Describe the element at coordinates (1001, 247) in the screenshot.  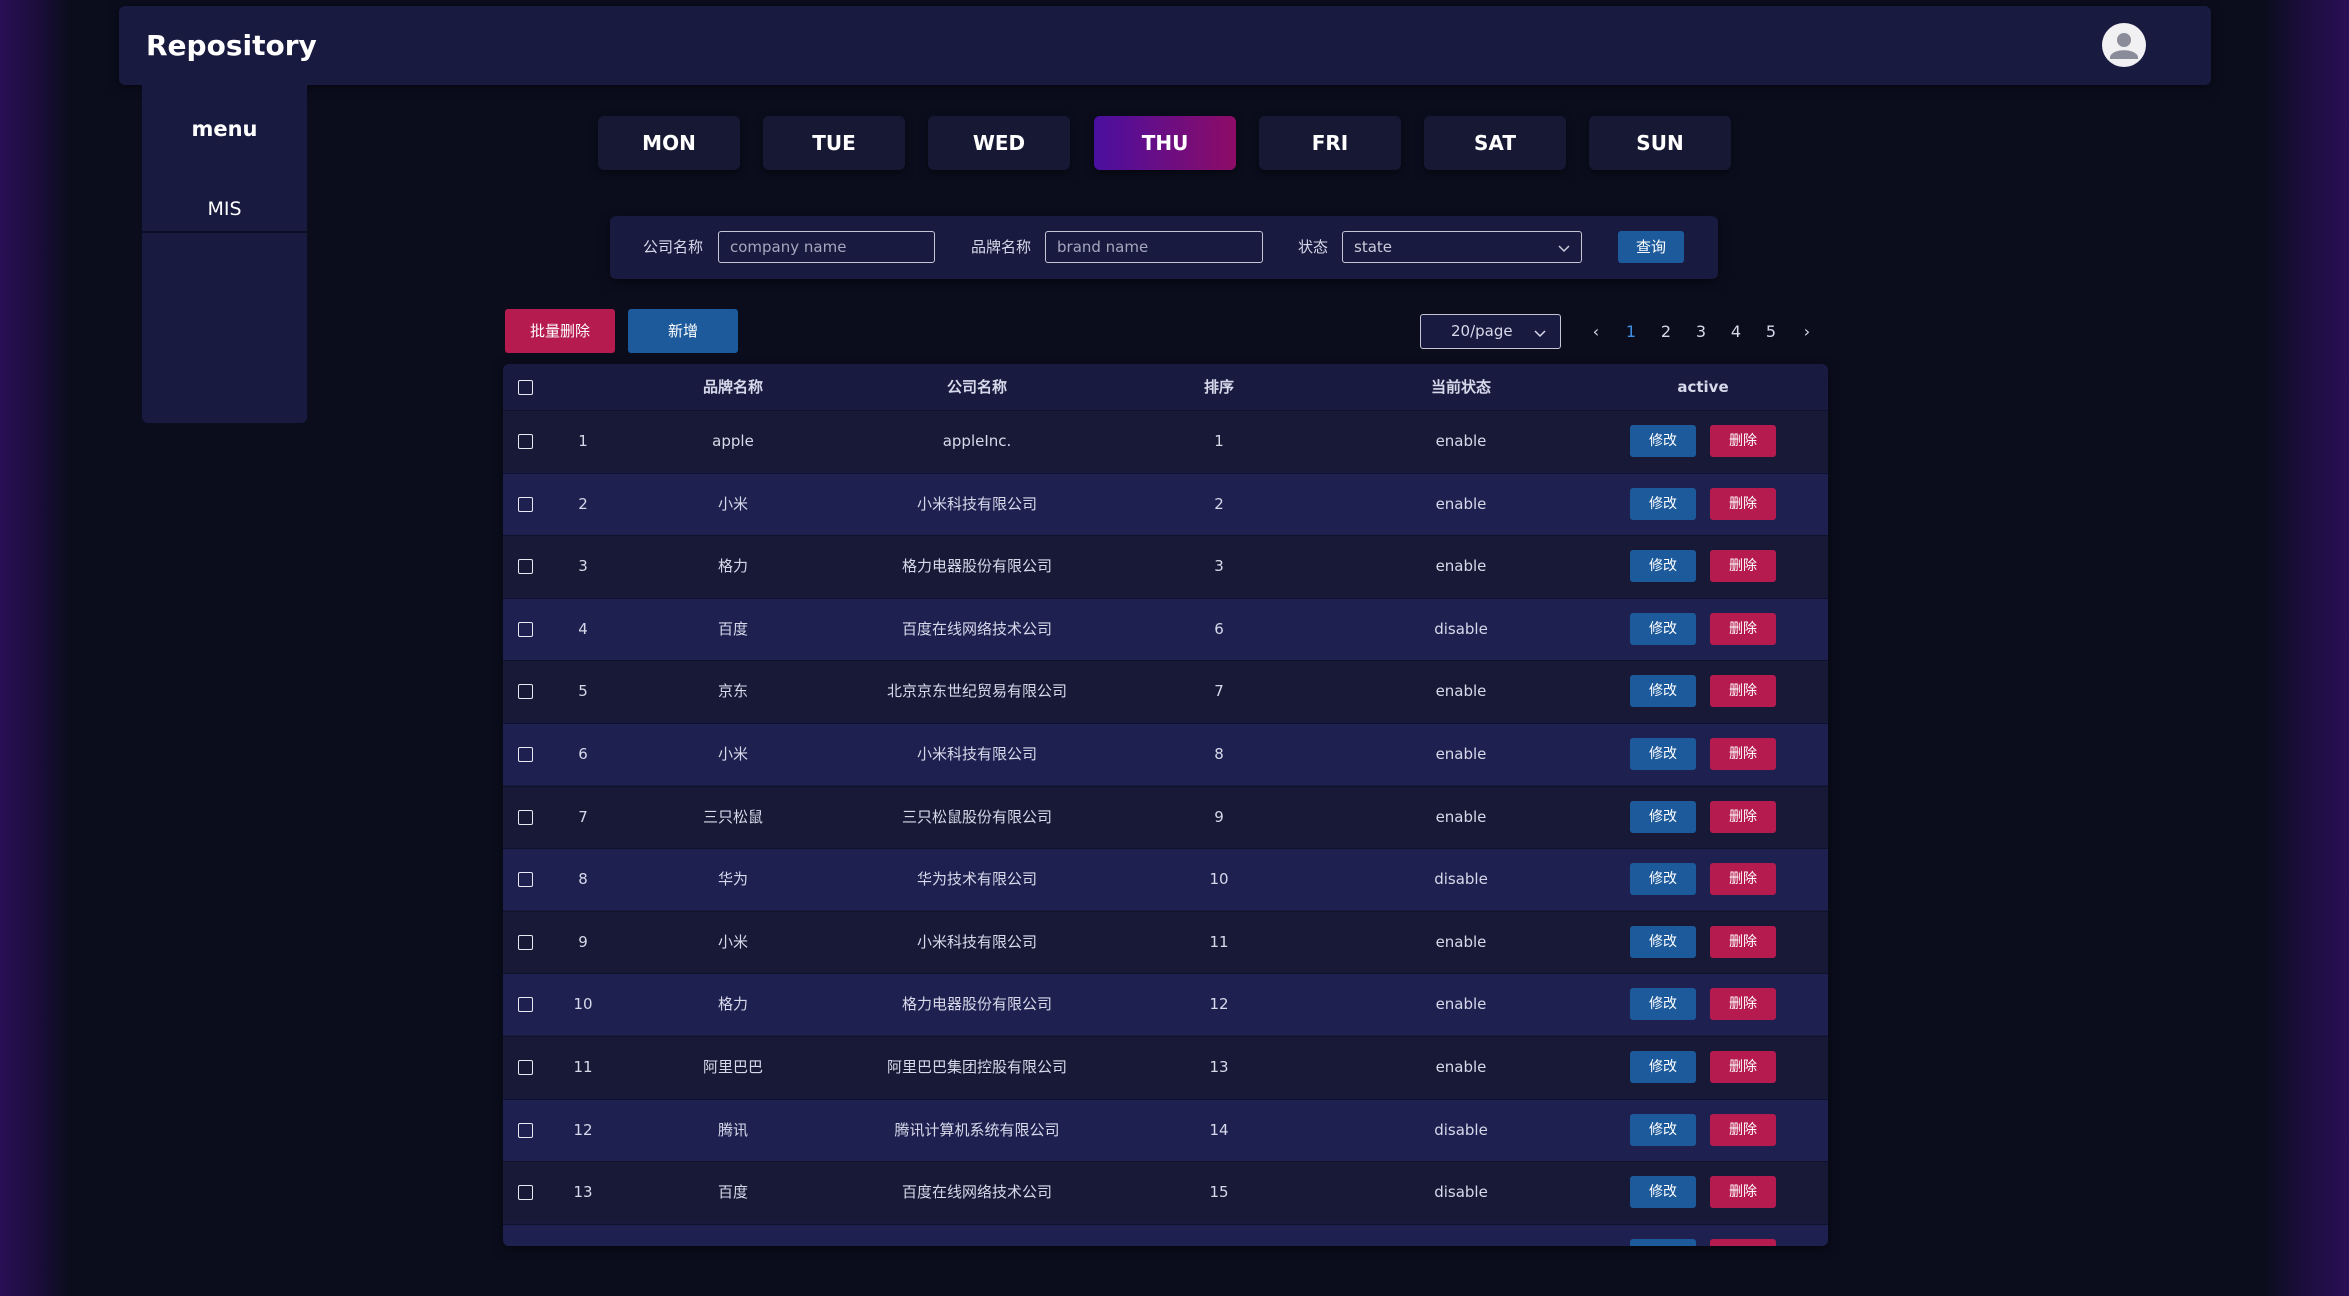
I see `brand-label: 品牌名称` at that location.